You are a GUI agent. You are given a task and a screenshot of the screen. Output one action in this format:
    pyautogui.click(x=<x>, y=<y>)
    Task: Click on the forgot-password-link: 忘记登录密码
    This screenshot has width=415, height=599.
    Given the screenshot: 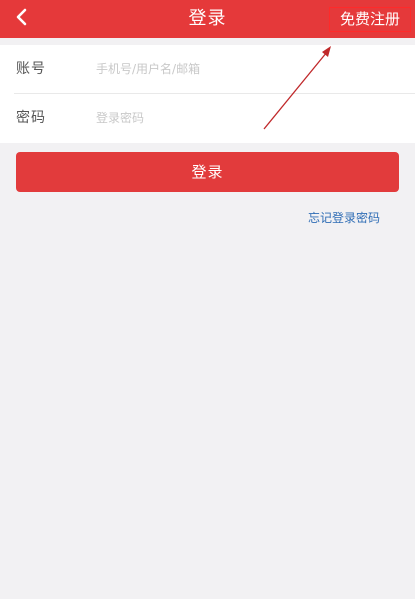 What is the action you would take?
    pyautogui.click(x=349, y=218)
    